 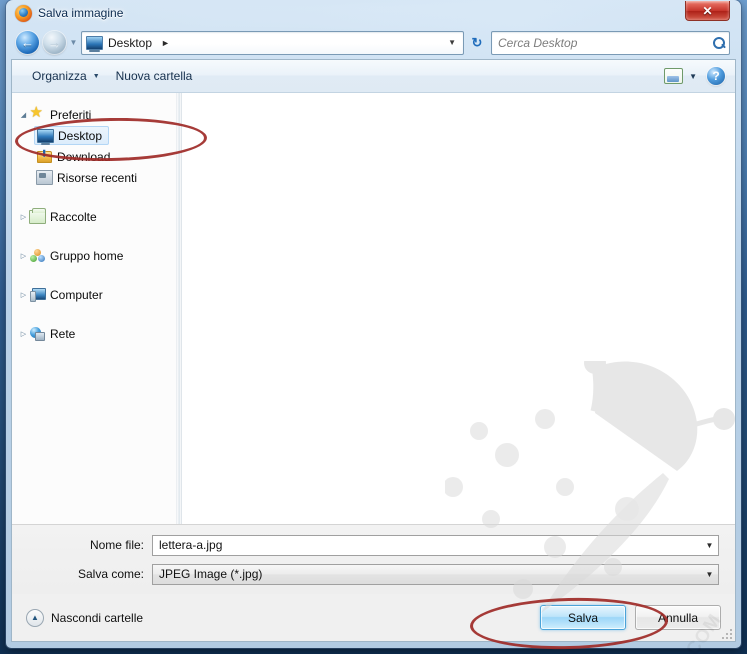 I want to click on firefox-icon, so click(x=23, y=13).